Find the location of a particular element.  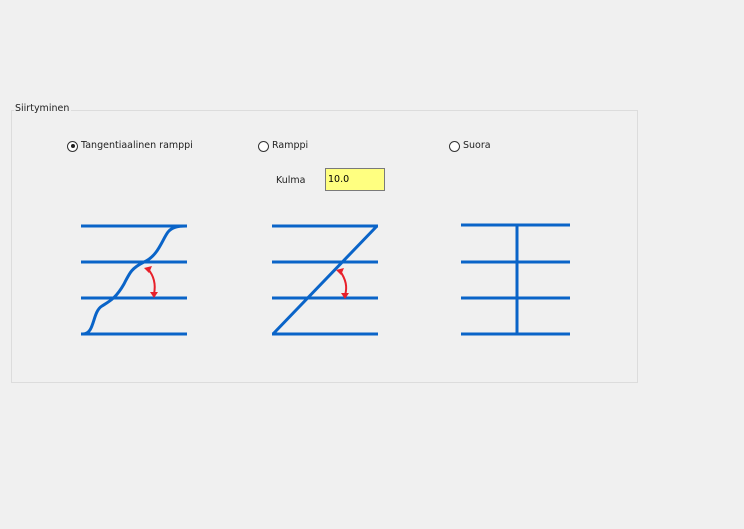

tangential-ramp-diagram-icon is located at coordinates (134, 280).